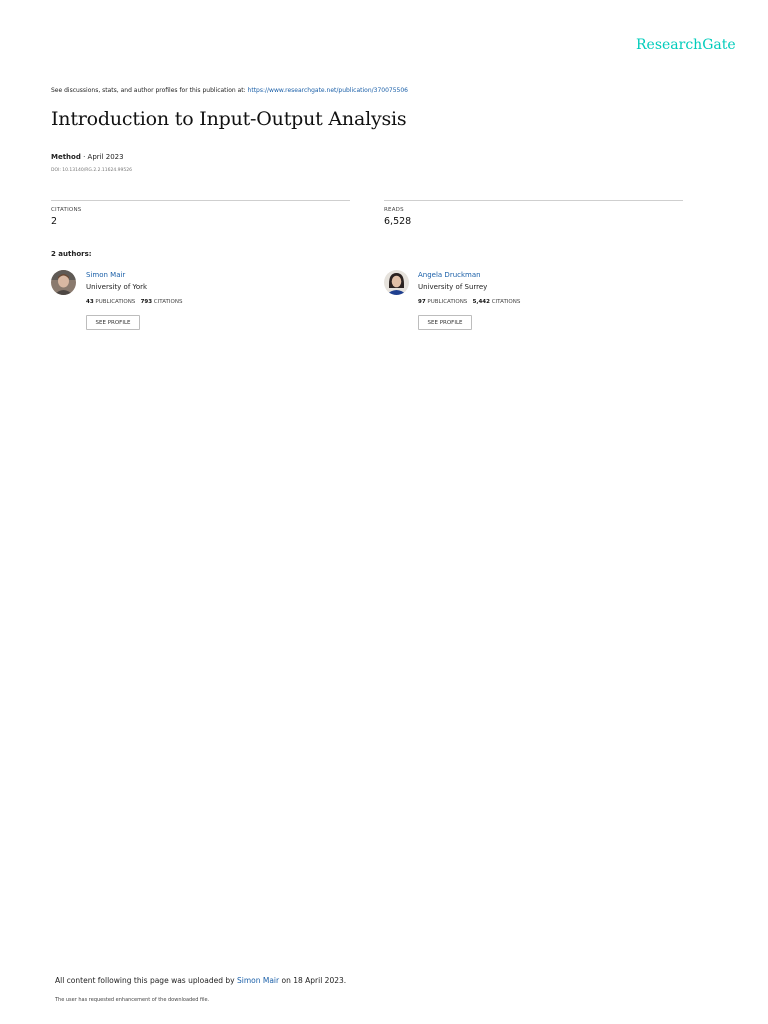  I want to click on author-citations-count: 5,442, so click(481, 302).